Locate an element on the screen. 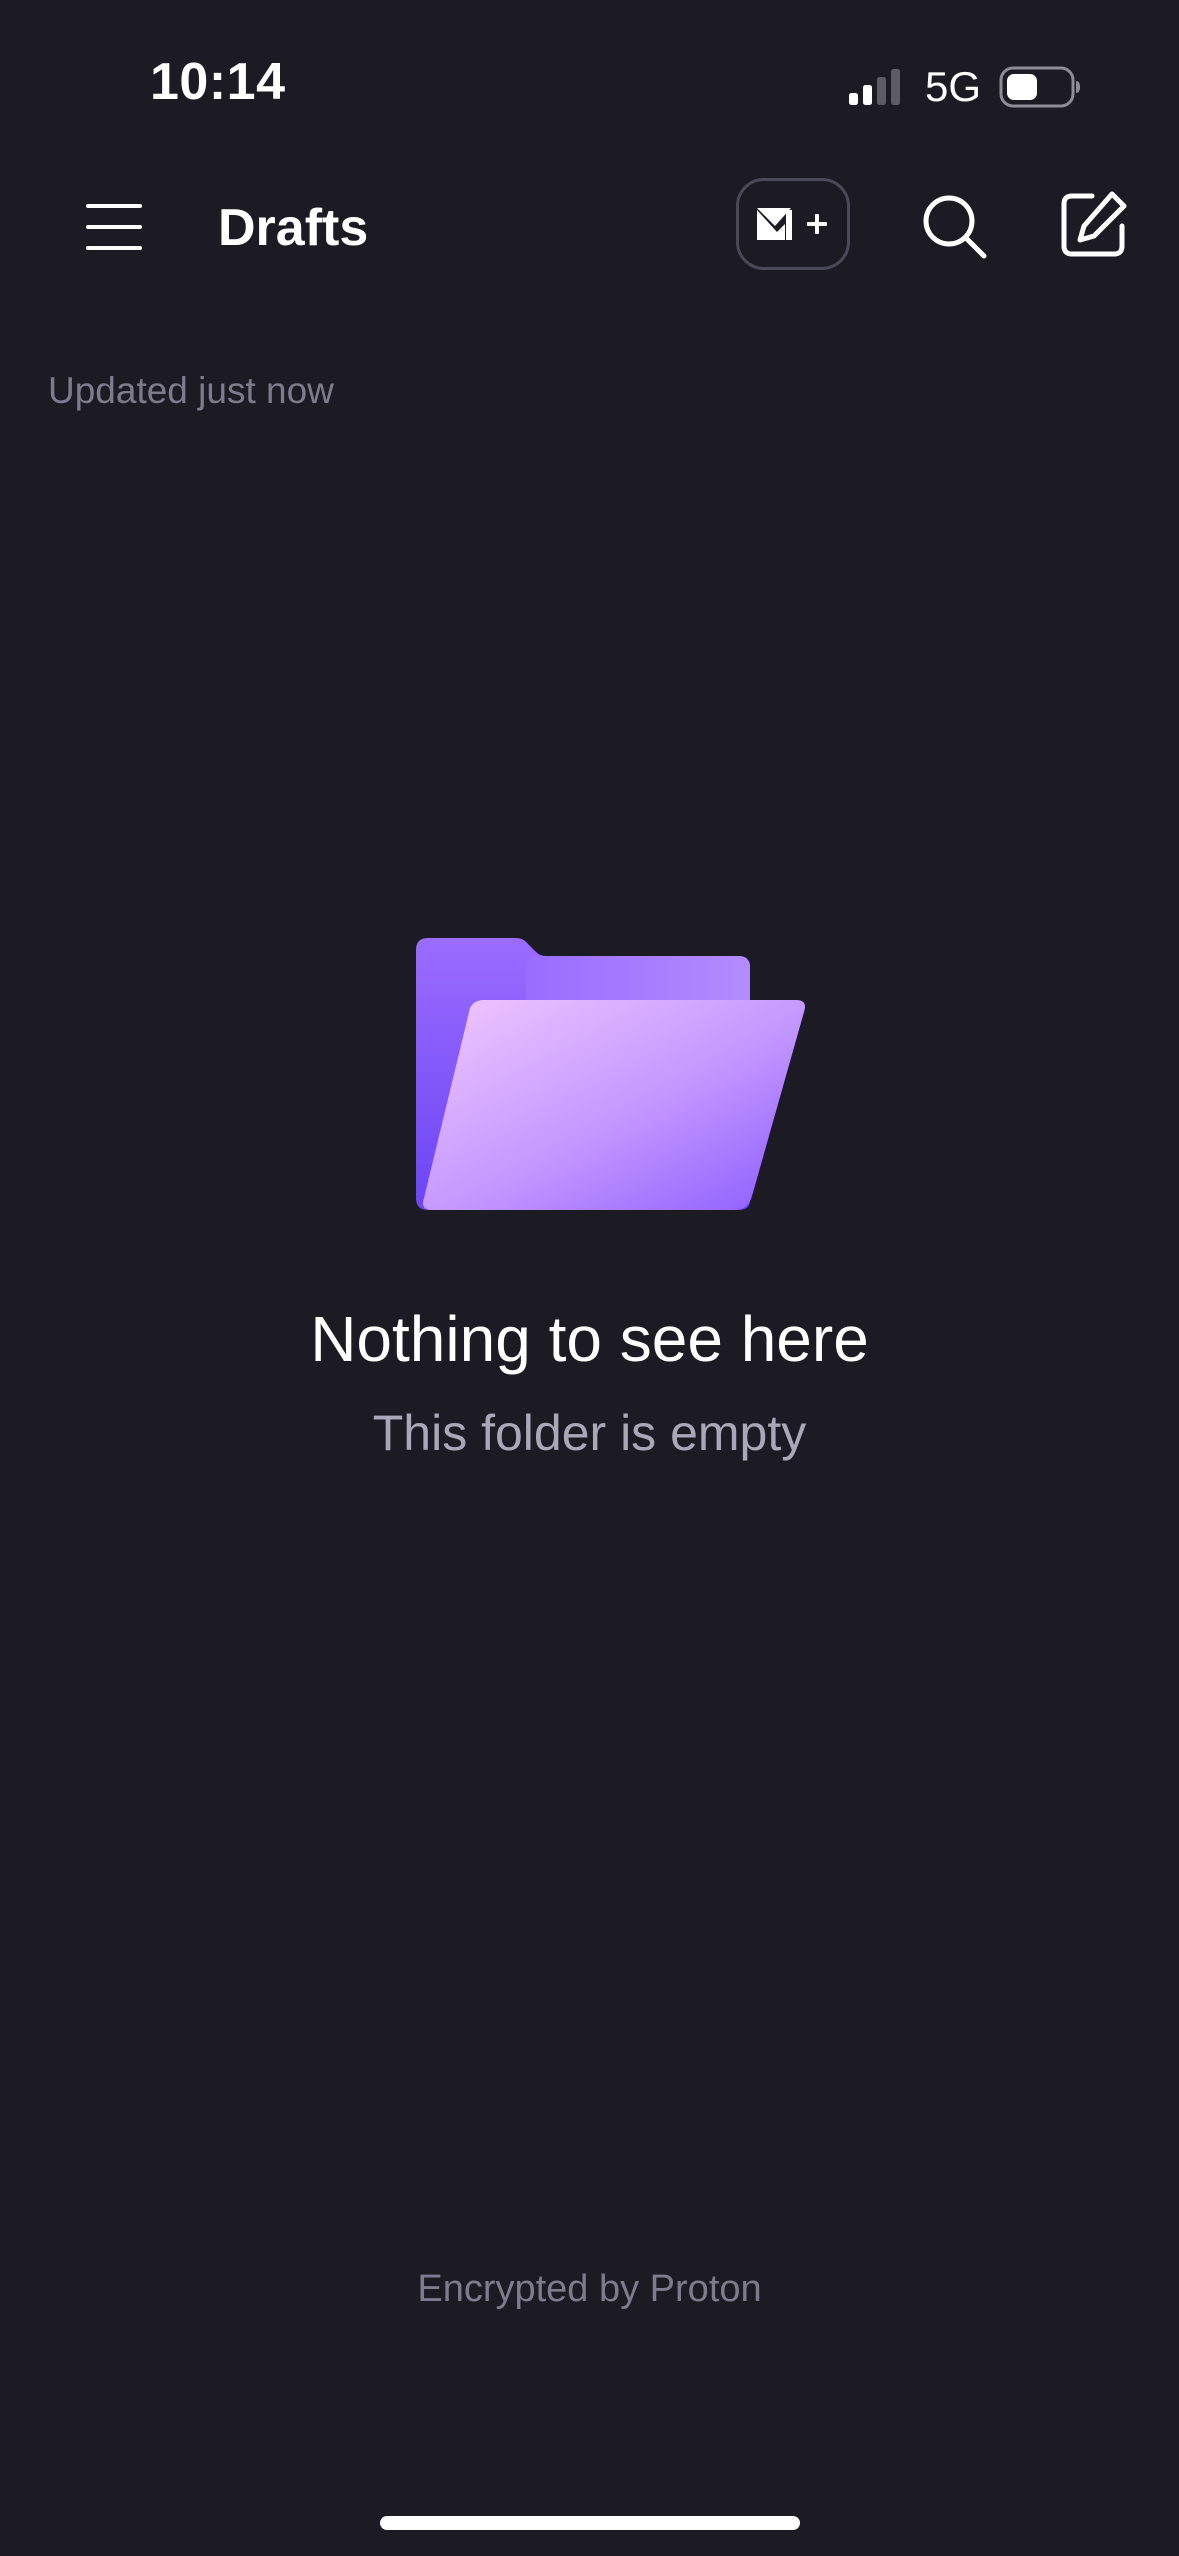 The height and width of the screenshot is (2556, 1179). hamburger-menu-icon is located at coordinates (114, 227).